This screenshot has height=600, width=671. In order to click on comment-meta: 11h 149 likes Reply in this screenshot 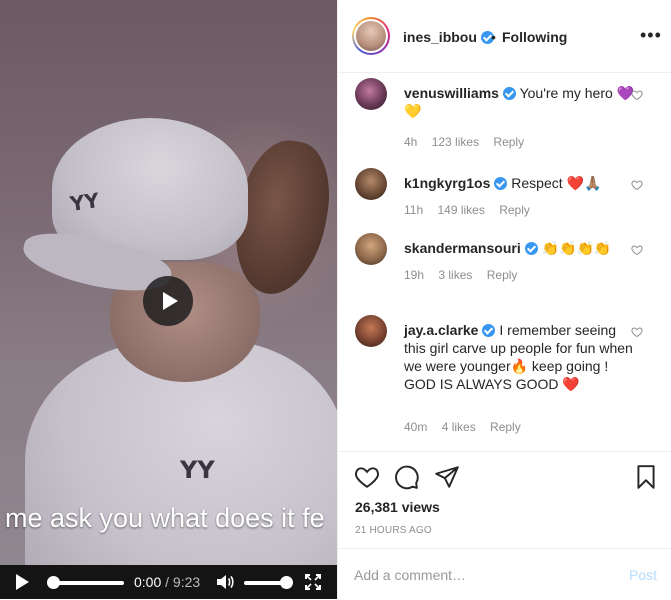, I will do `click(472, 210)`.